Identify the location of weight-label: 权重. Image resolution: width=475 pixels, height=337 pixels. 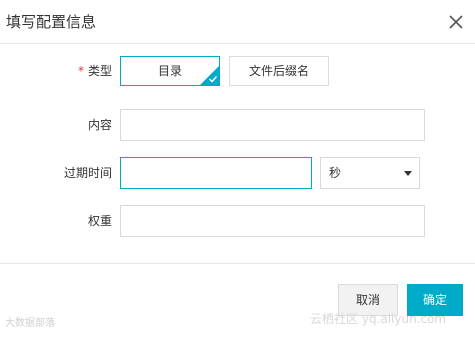
(99, 221).